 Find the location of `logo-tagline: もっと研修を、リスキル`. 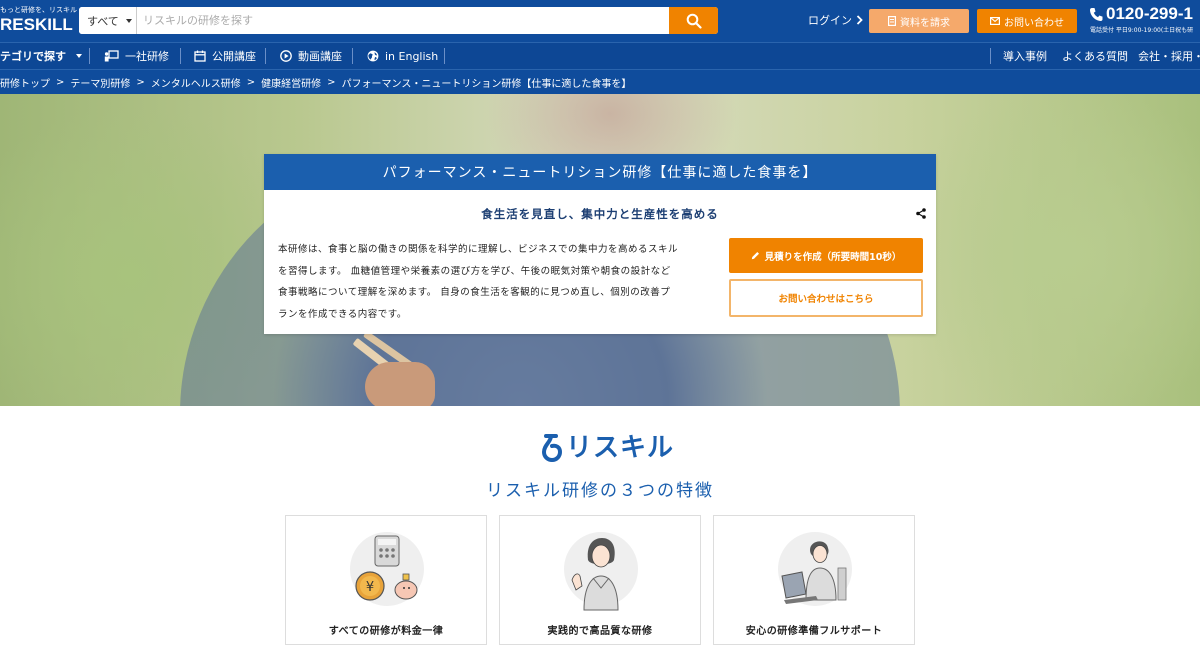

logo-tagline: もっと研修を、リスキル is located at coordinates (38, 10).